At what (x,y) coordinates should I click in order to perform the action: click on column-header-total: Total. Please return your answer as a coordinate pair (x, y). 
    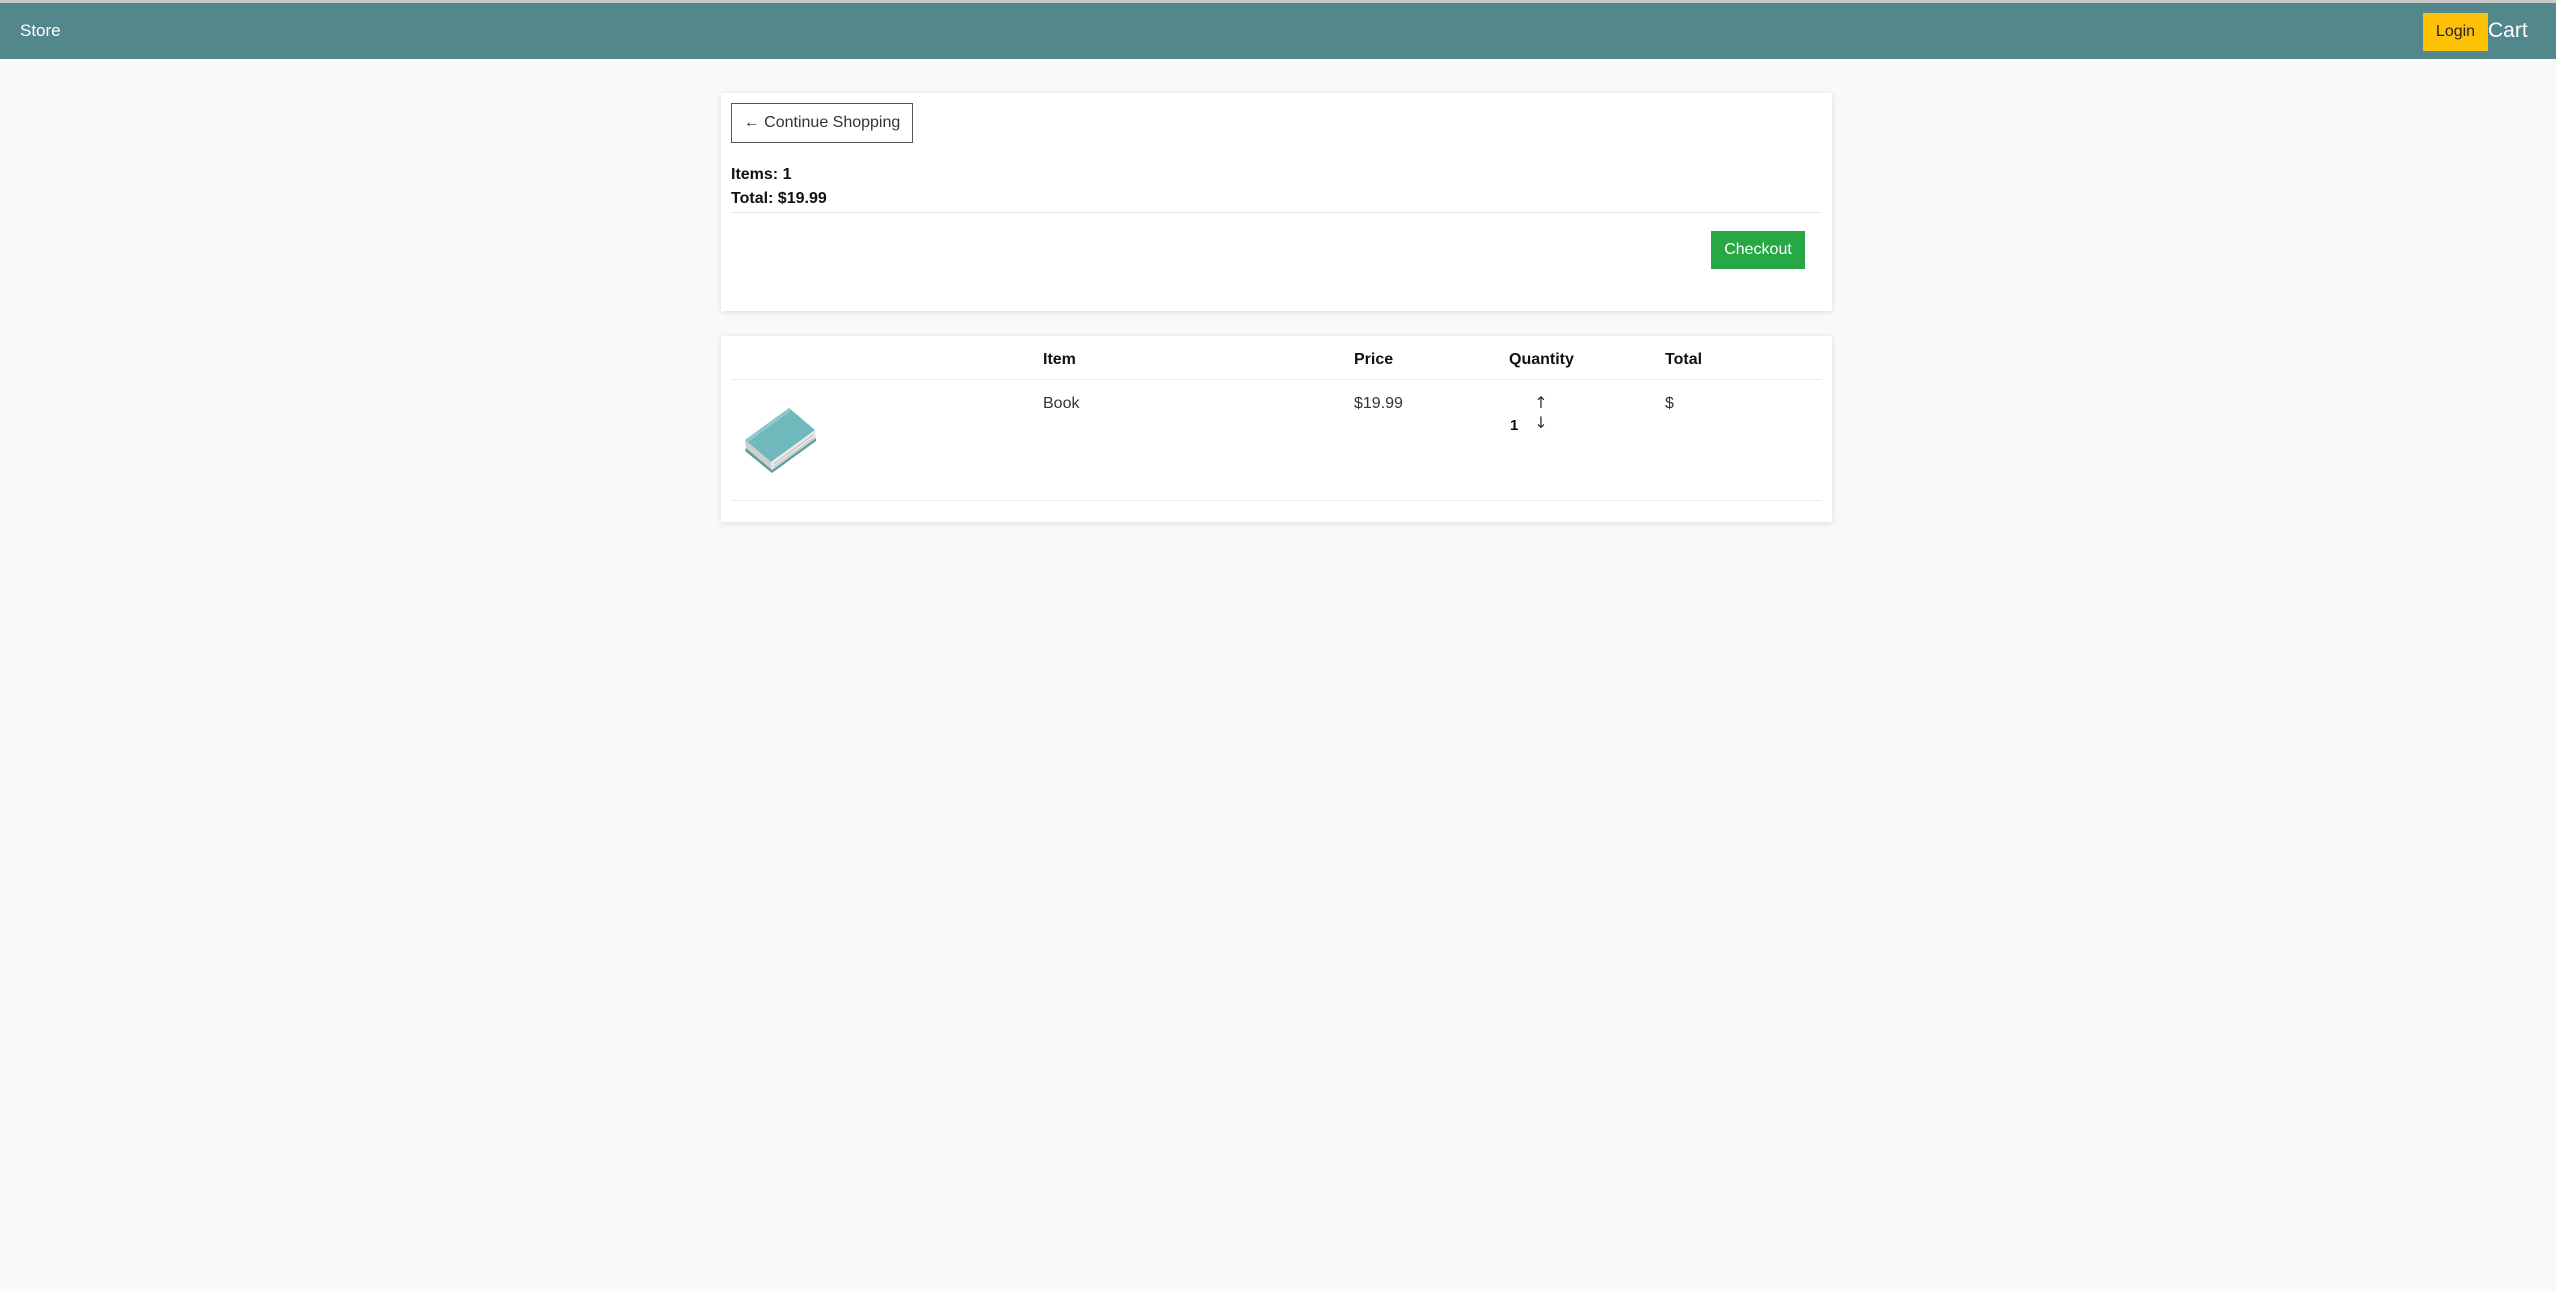
    Looking at the image, I should click on (1684, 359).